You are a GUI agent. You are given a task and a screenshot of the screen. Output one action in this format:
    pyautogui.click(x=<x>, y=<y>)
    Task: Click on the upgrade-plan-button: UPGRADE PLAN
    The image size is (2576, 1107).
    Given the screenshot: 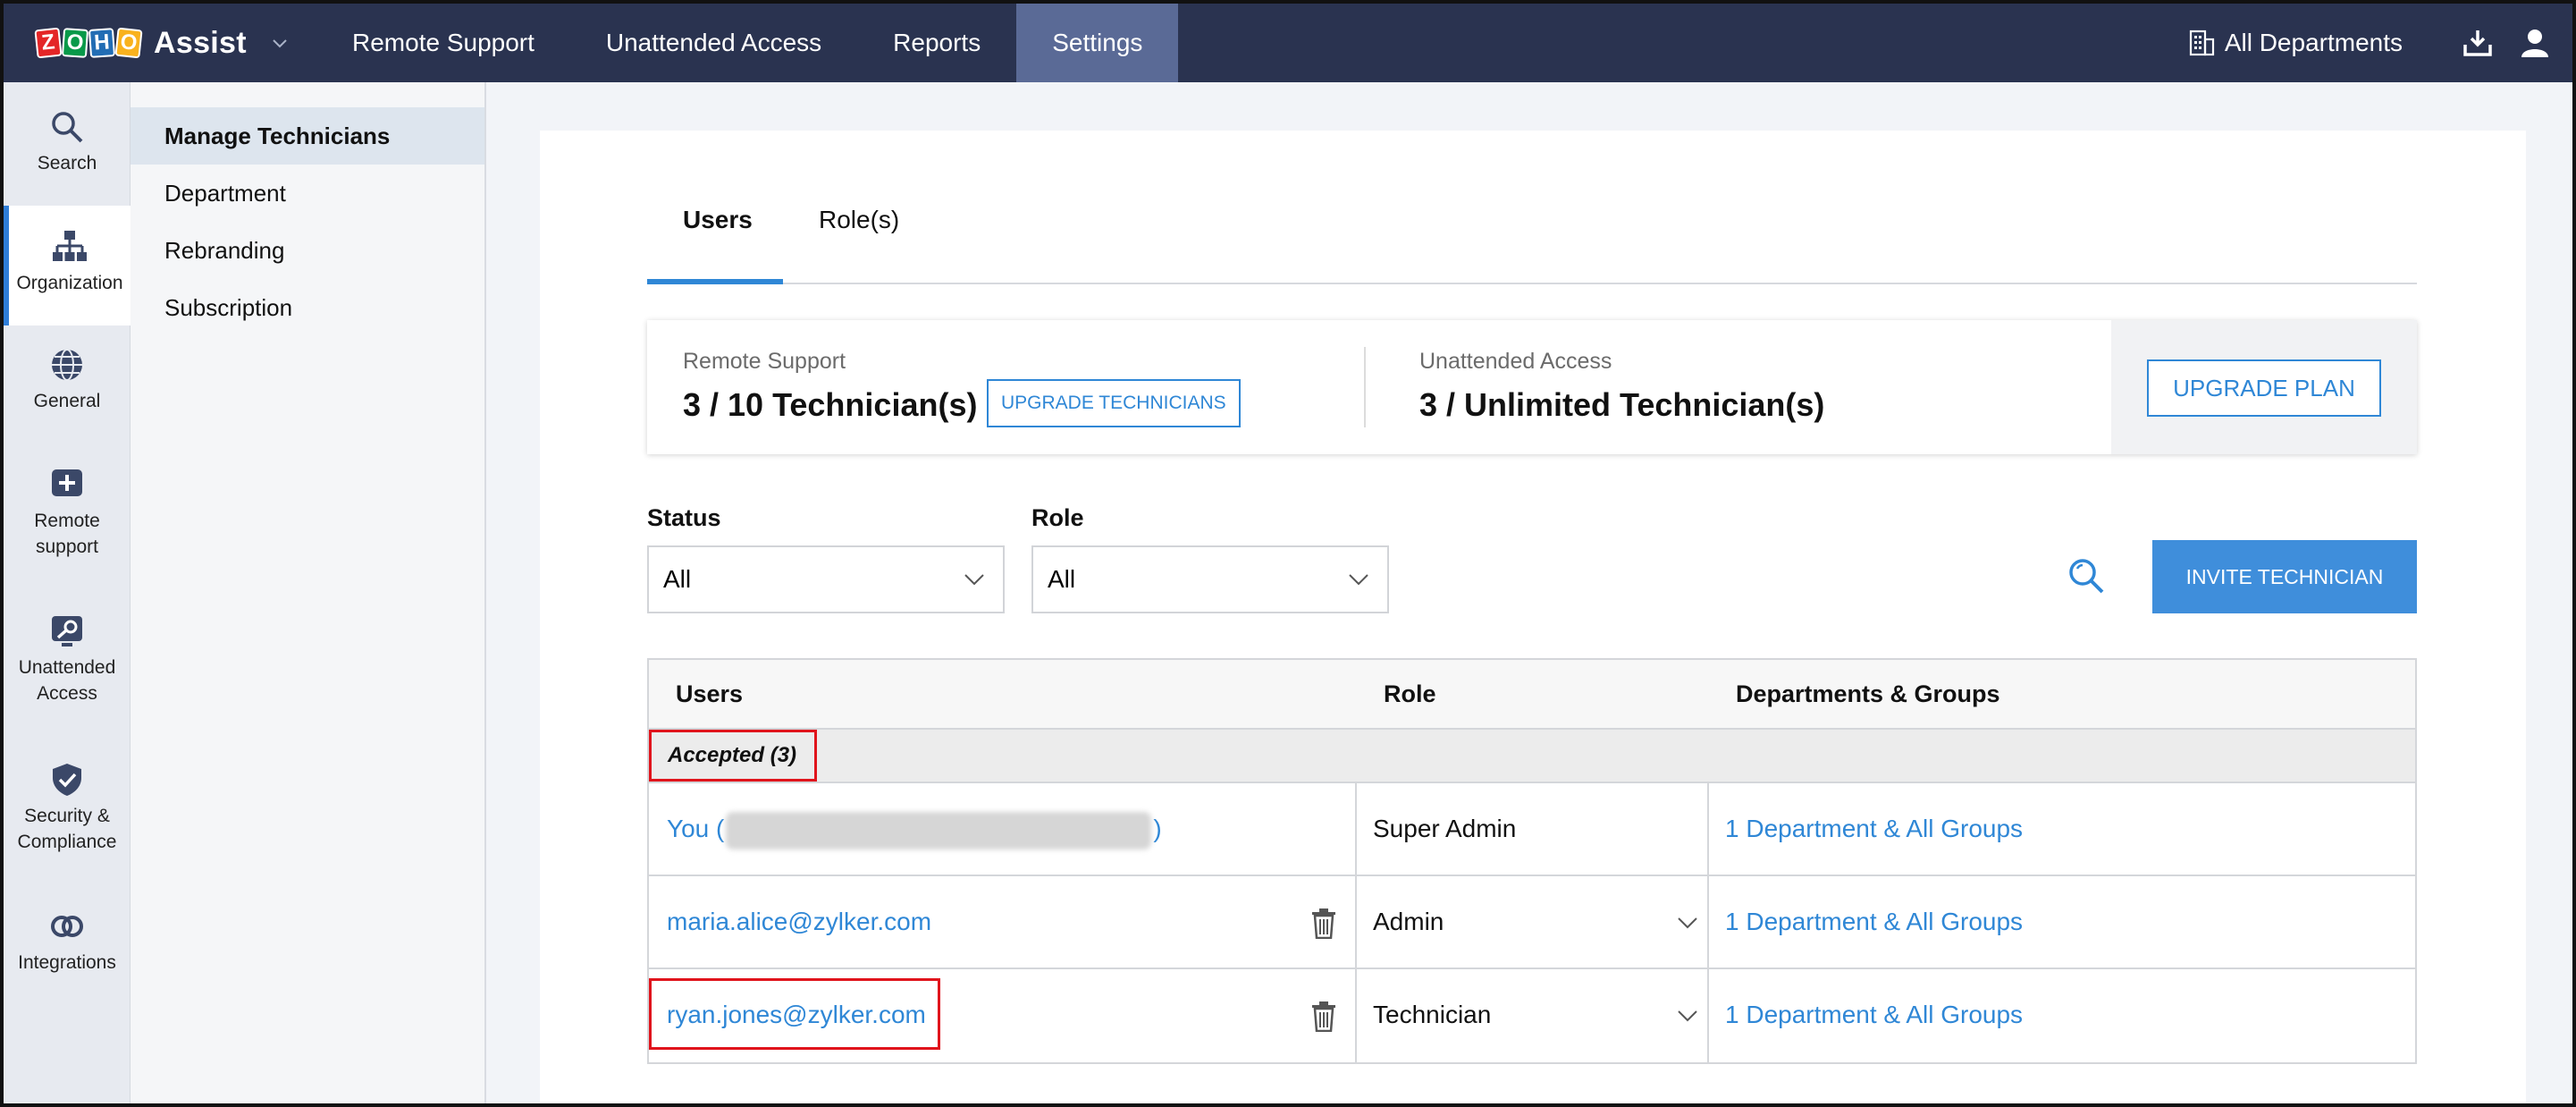 What is the action you would take?
    pyautogui.click(x=2264, y=388)
    